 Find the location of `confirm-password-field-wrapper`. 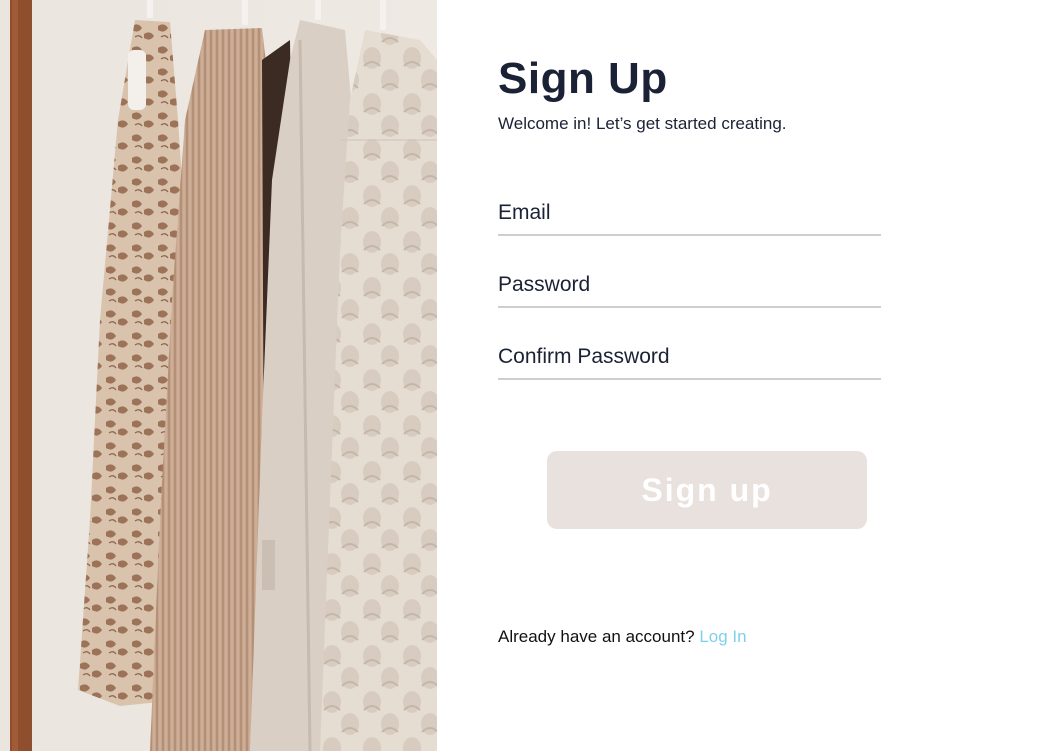

confirm-password-field-wrapper is located at coordinates (689, 358).